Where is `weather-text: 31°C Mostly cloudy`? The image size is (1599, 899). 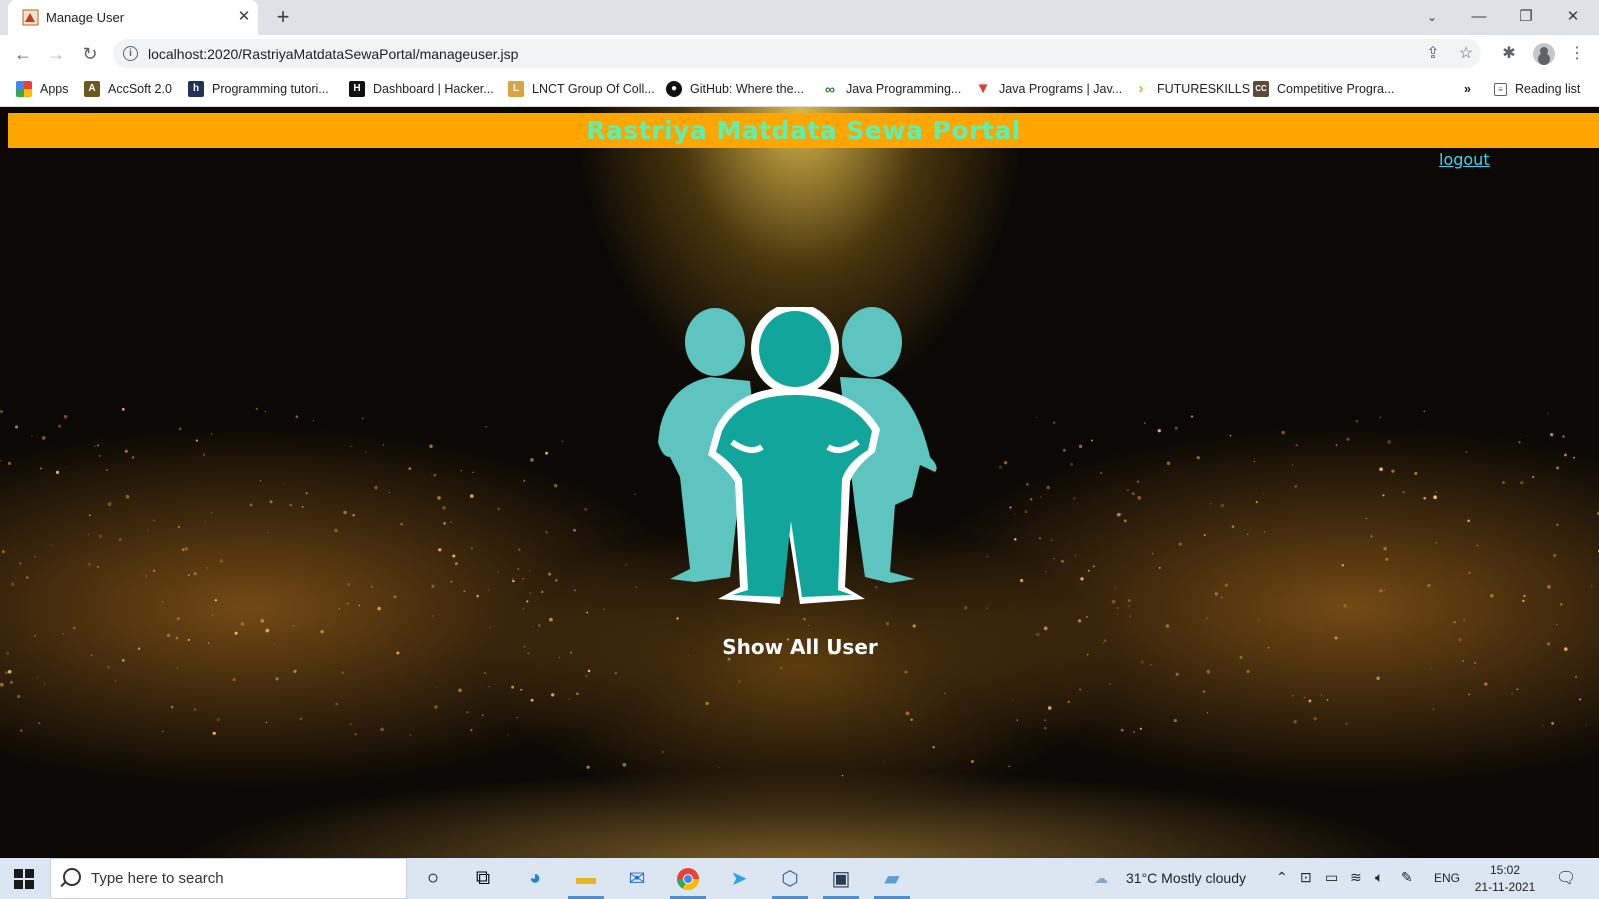
weather-text: 31°C Mostly cloudy is located at coordinates (1186, 878).